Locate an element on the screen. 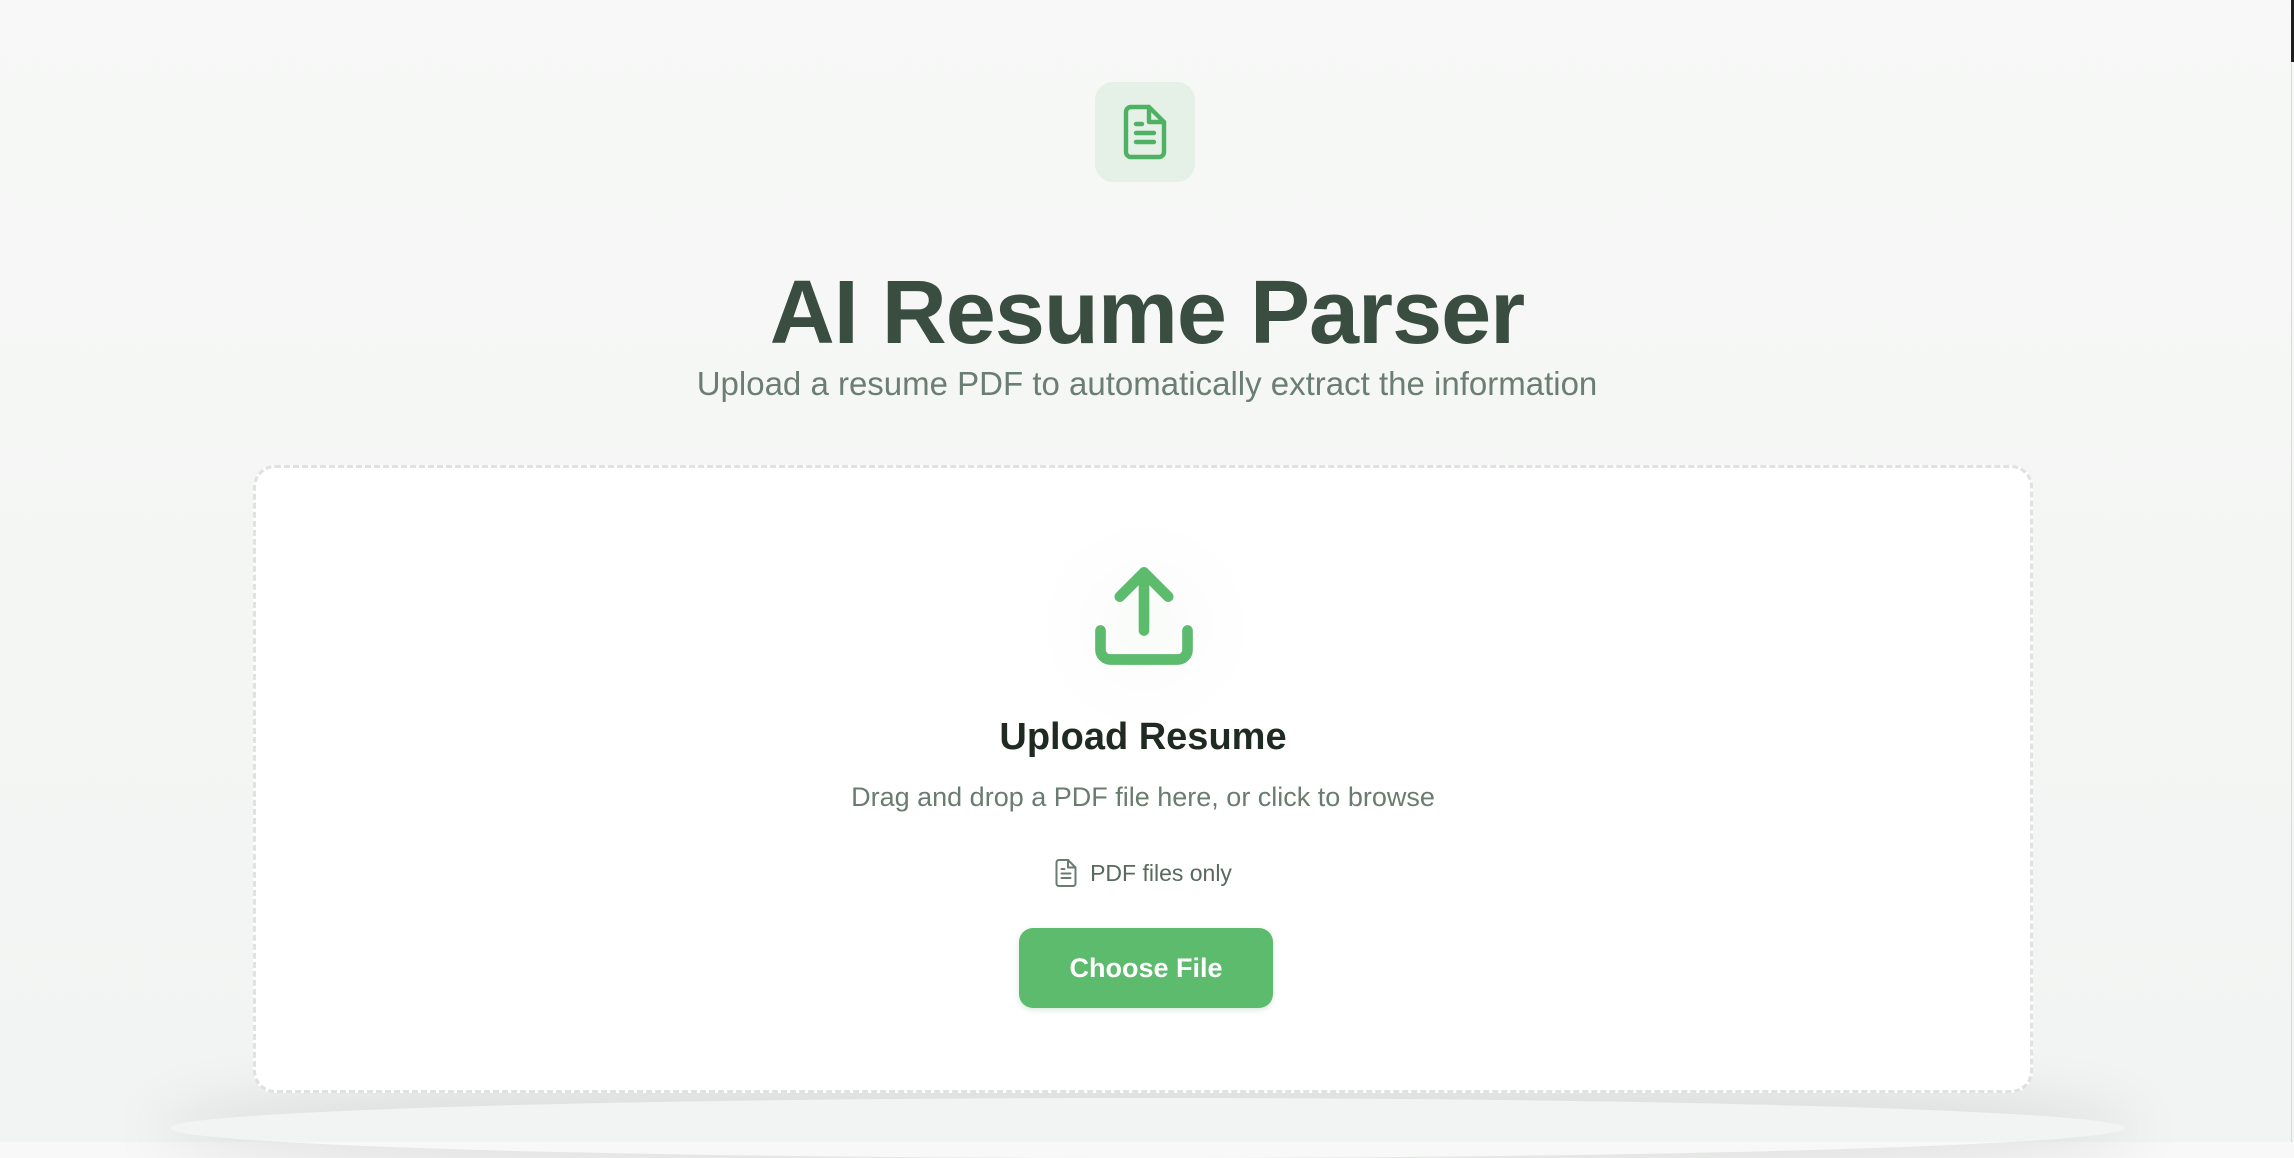 The width and height of the screenshot is (2294, 1158). file-type-note: PDF files only is located at coordinates (1143, 873).